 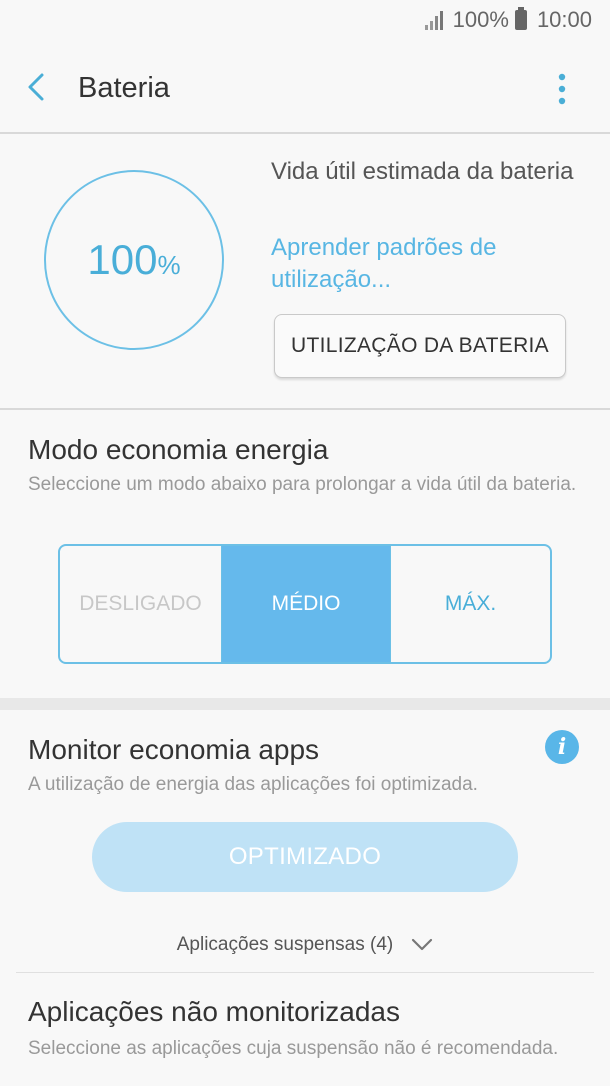 I want to click on unmonitored-apps-title: Aplicações não monitorizadas, so click(x=214, y=1012).